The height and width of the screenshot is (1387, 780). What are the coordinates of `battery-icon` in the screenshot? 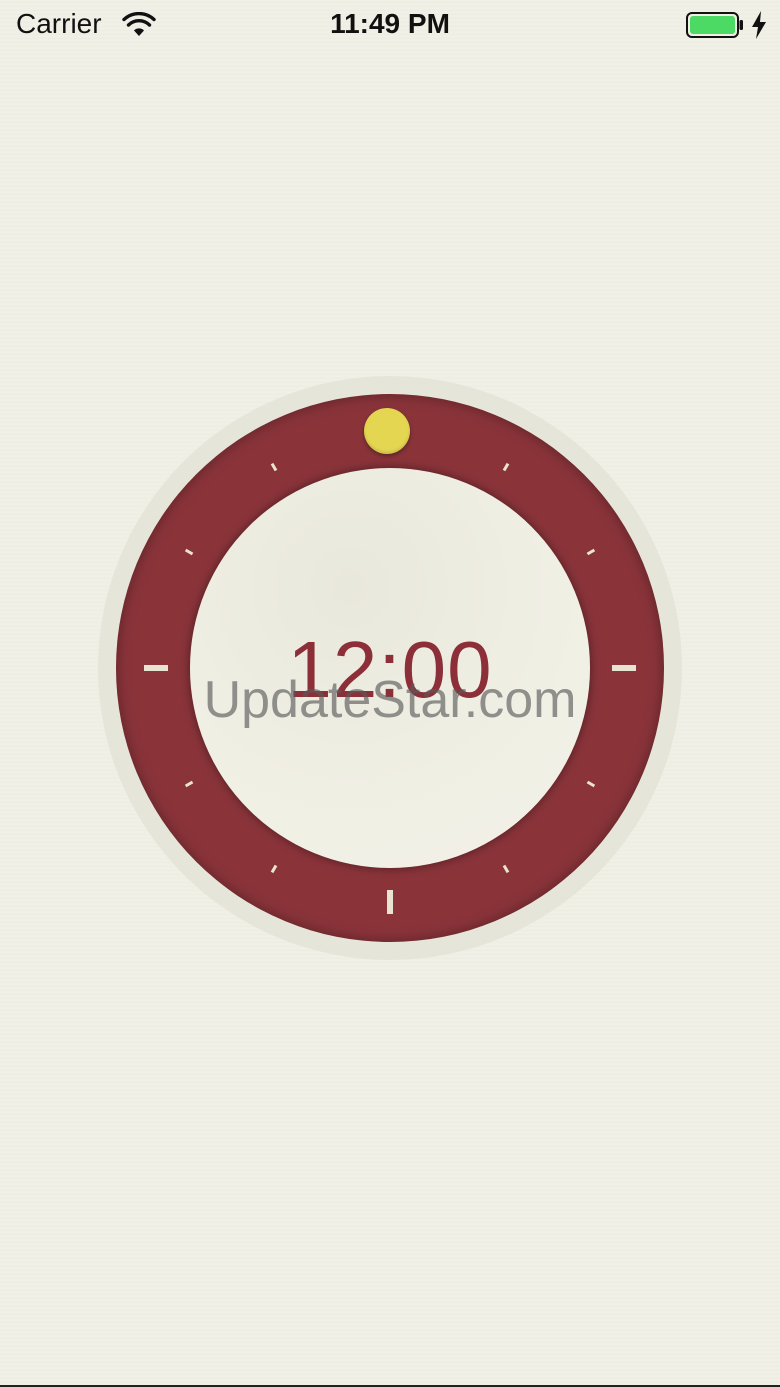 It's located at (714, 25).